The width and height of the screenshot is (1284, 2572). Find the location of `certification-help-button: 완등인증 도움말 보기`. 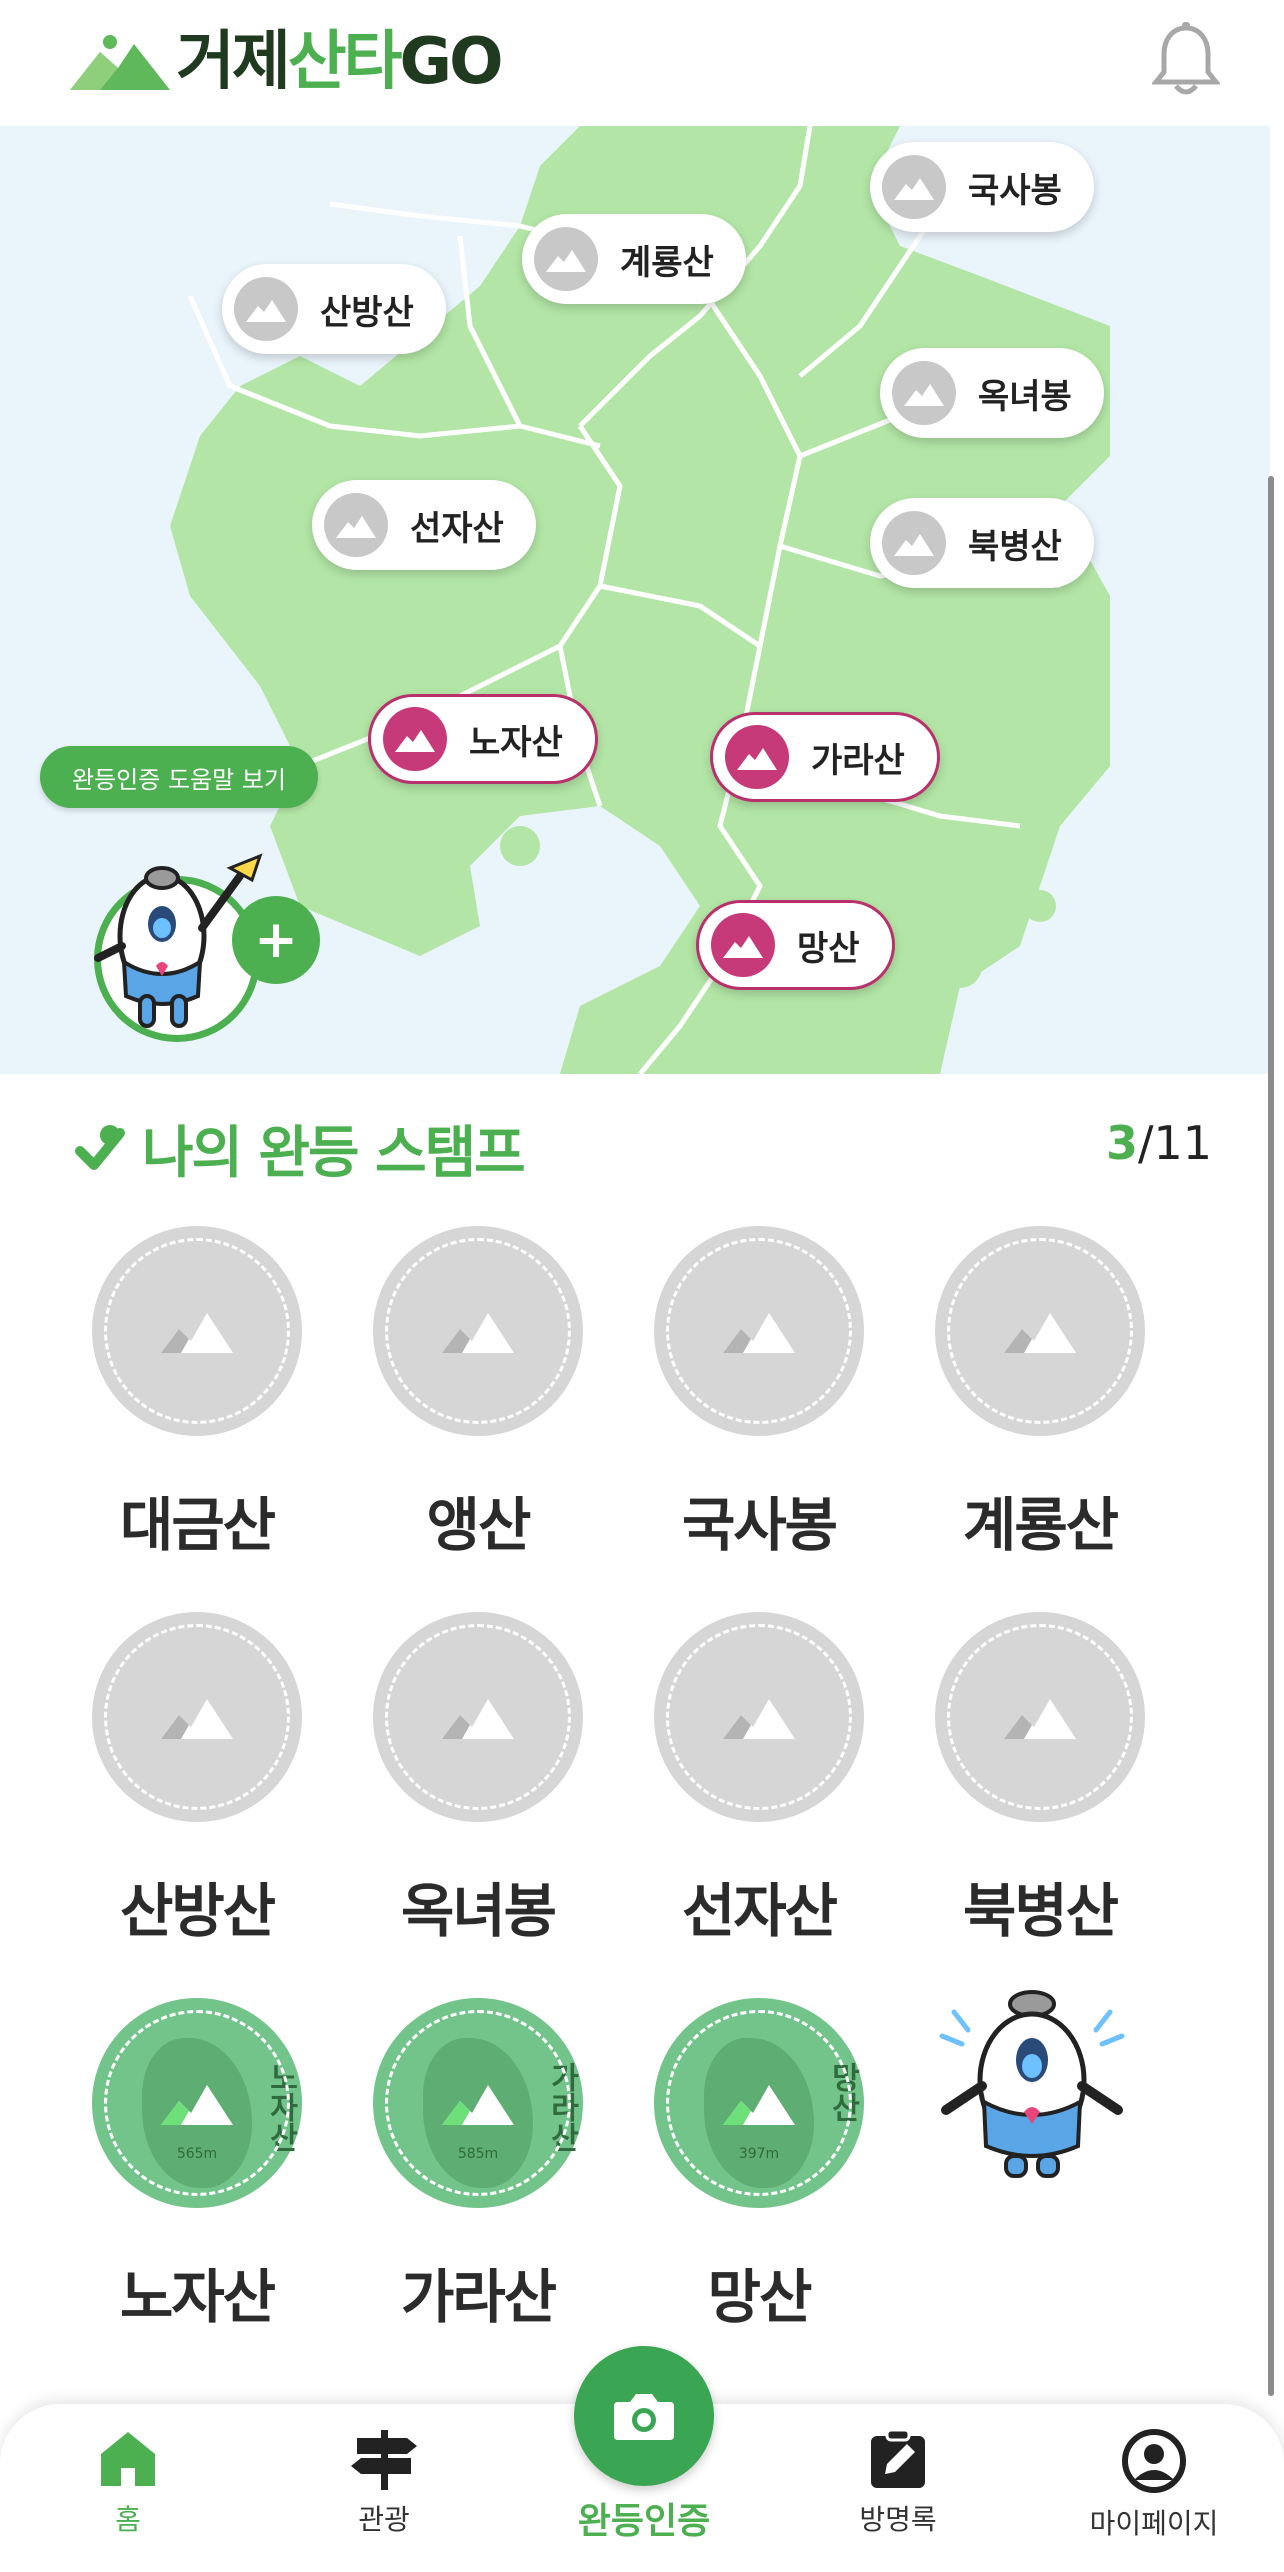

certification-help-button: 완등인증 도움말 보기 is located at coordinates (179, 777).